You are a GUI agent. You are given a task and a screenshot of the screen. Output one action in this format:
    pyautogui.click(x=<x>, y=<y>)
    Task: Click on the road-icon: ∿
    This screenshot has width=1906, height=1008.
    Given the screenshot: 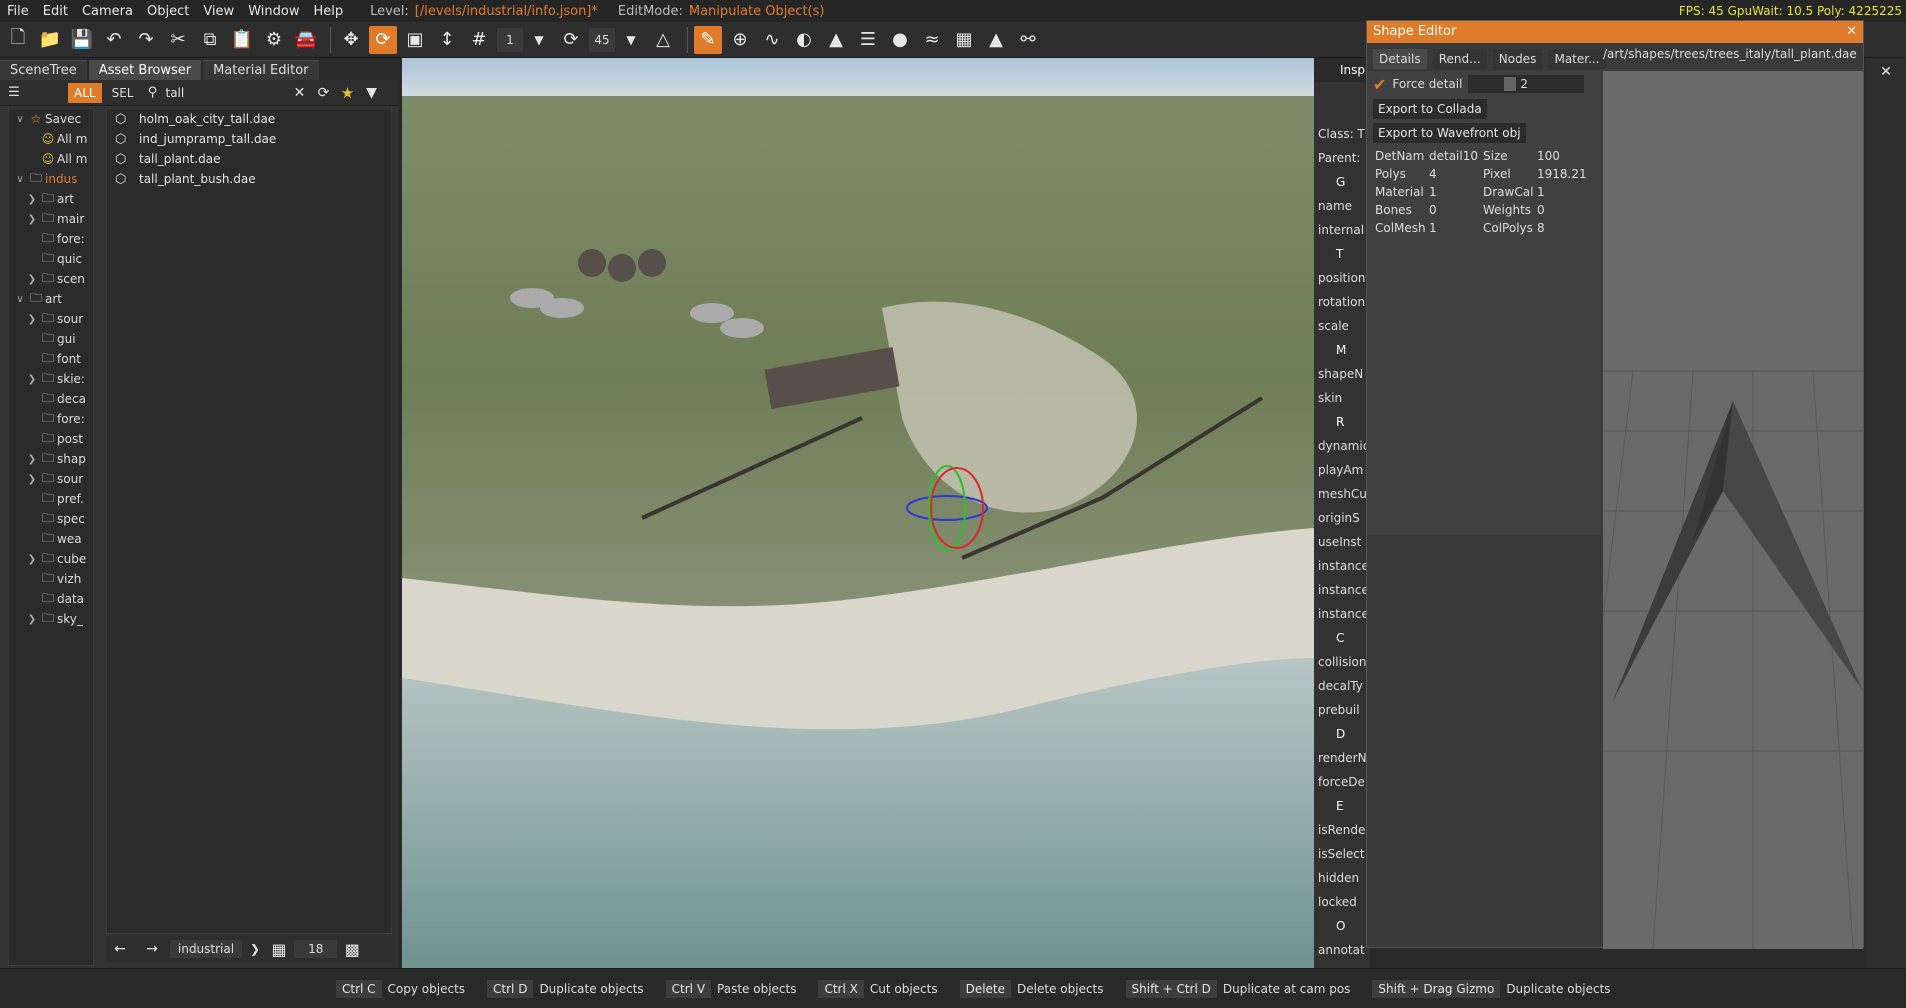 What is the action you would take?
    pyautogui.click(x=772, y=40)
    